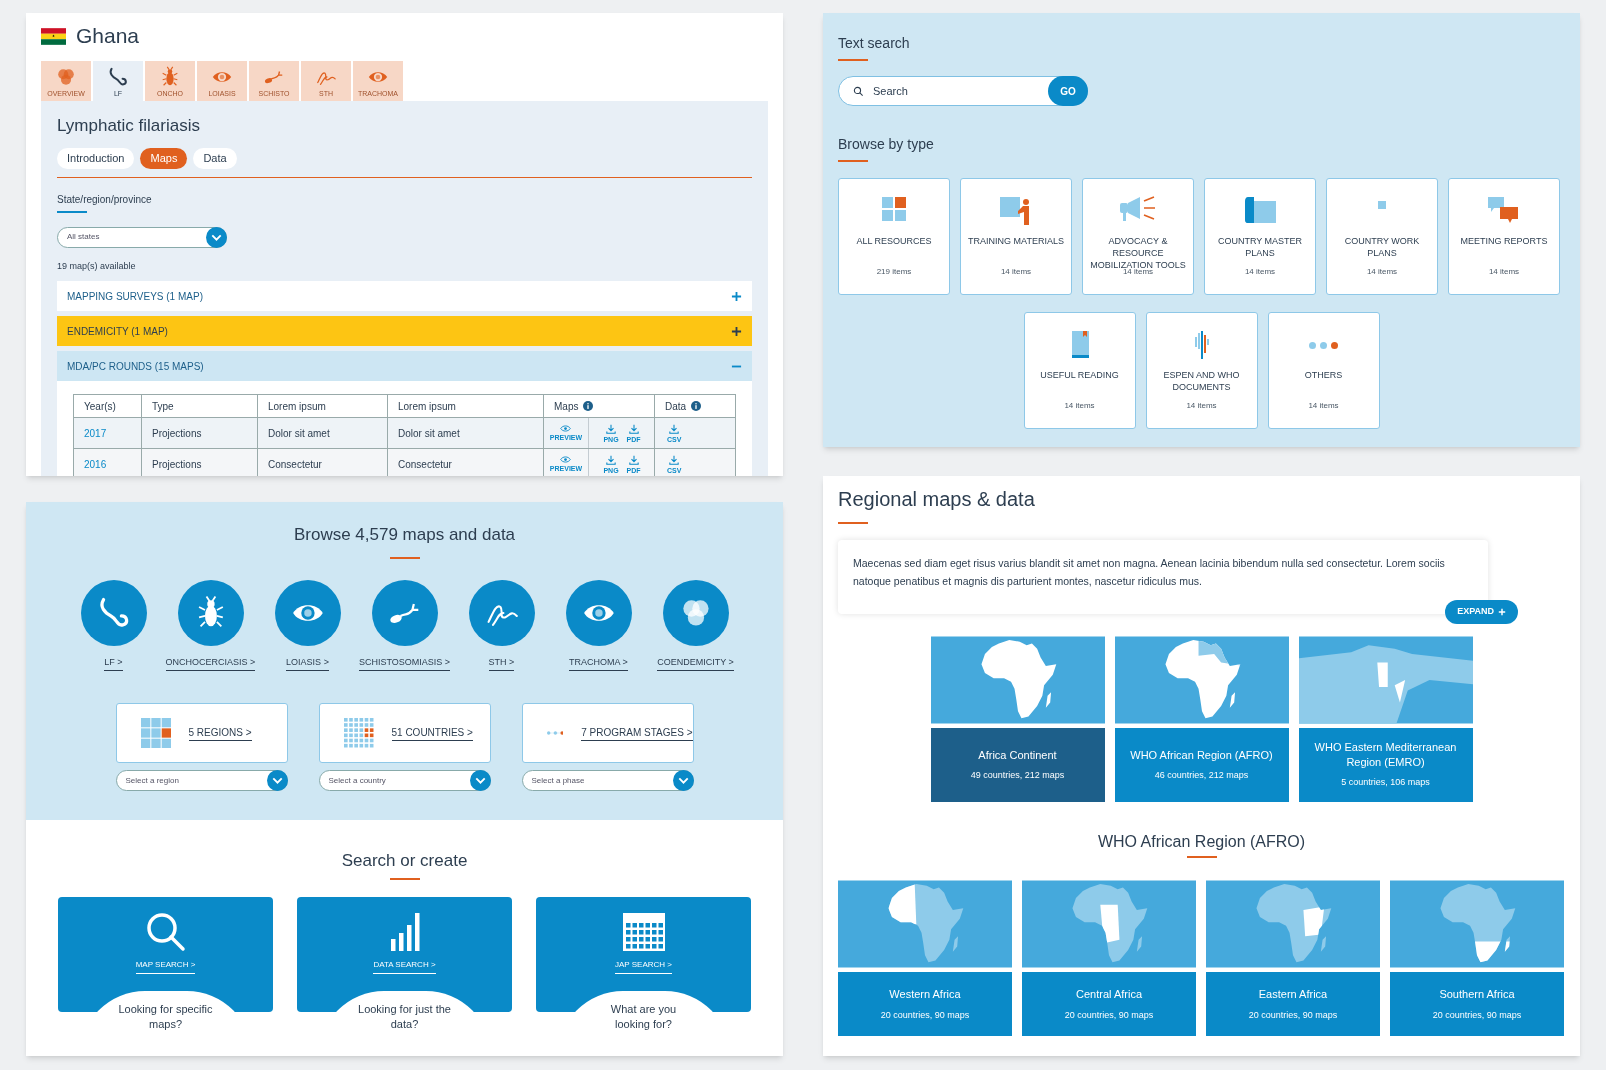 The width and height of the screenshot is (1606, 1070). Describe the element at coordinates (1293, 994) in the screenshot. I see `region-name: Eastern Africa` at that location.